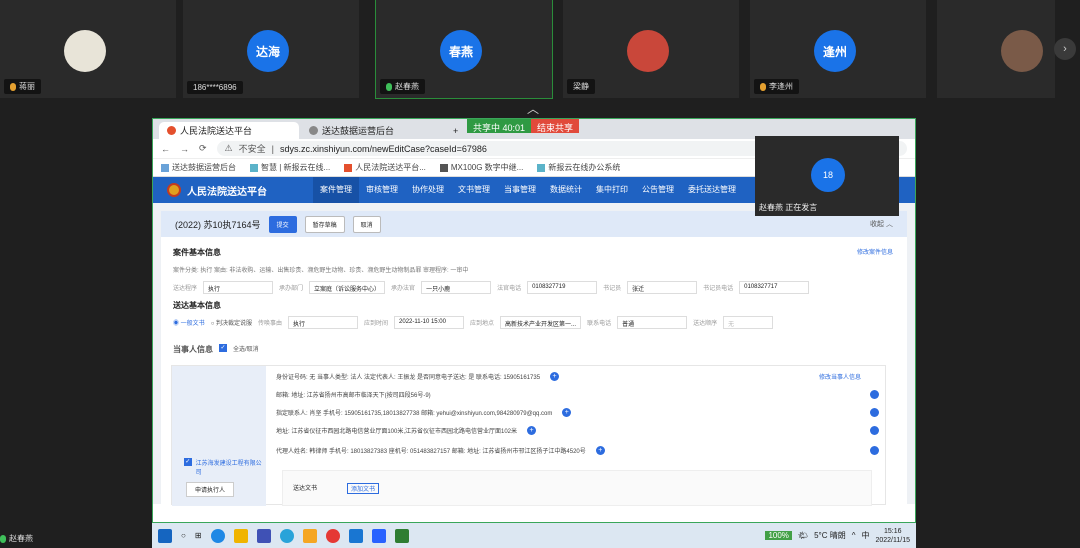  I want to click on menu-item: 文书管理, so click(474, 190).